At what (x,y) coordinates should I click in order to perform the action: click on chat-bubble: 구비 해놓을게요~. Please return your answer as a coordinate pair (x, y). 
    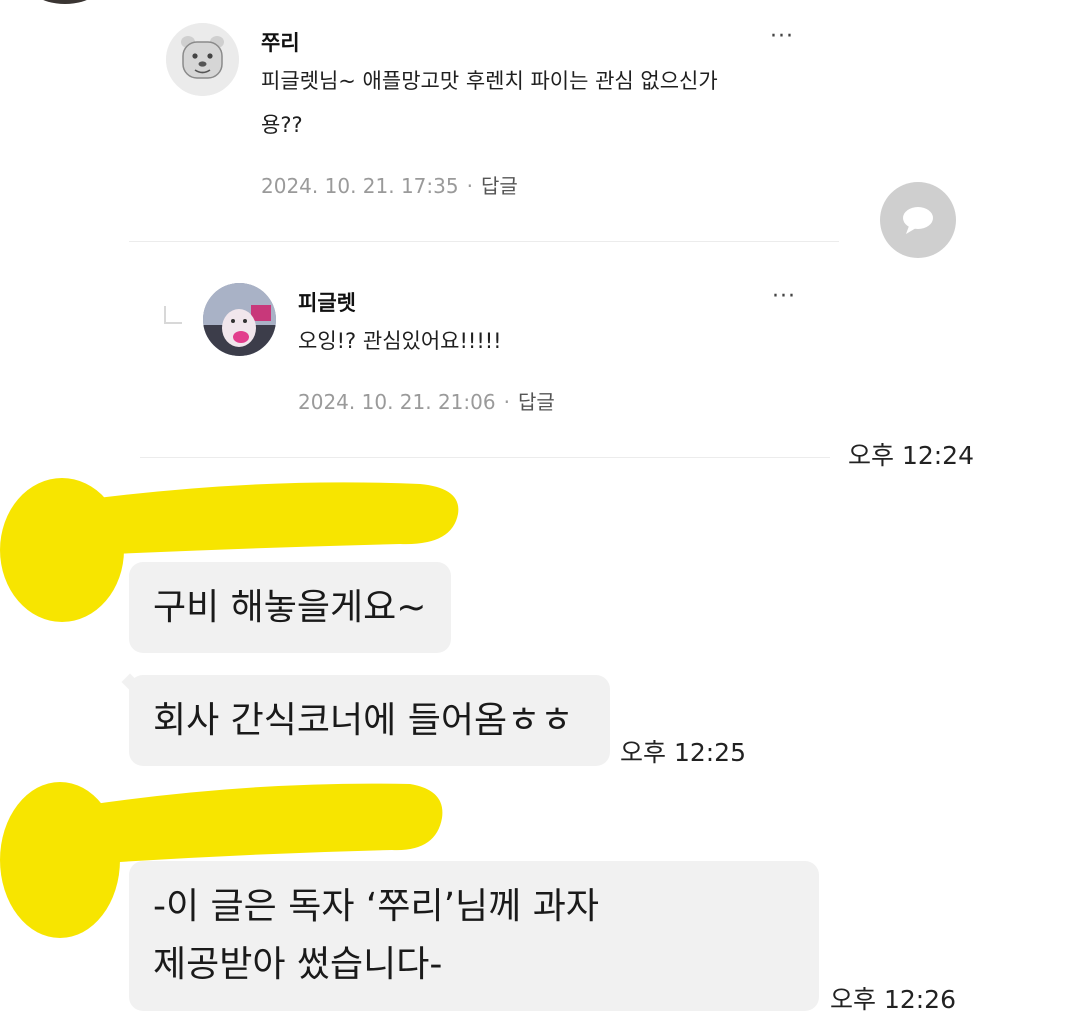
    Looking at the image, I should click on (290, 607).